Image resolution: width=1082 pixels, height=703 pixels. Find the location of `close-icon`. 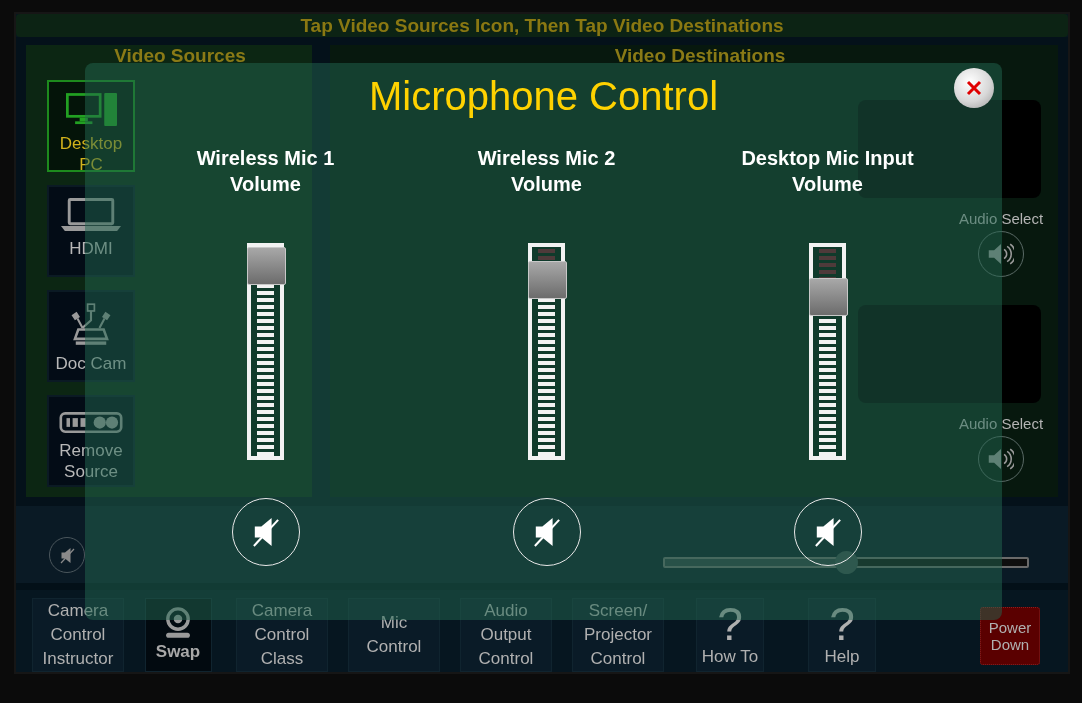

close-icon is located at coordinates (974, 88).